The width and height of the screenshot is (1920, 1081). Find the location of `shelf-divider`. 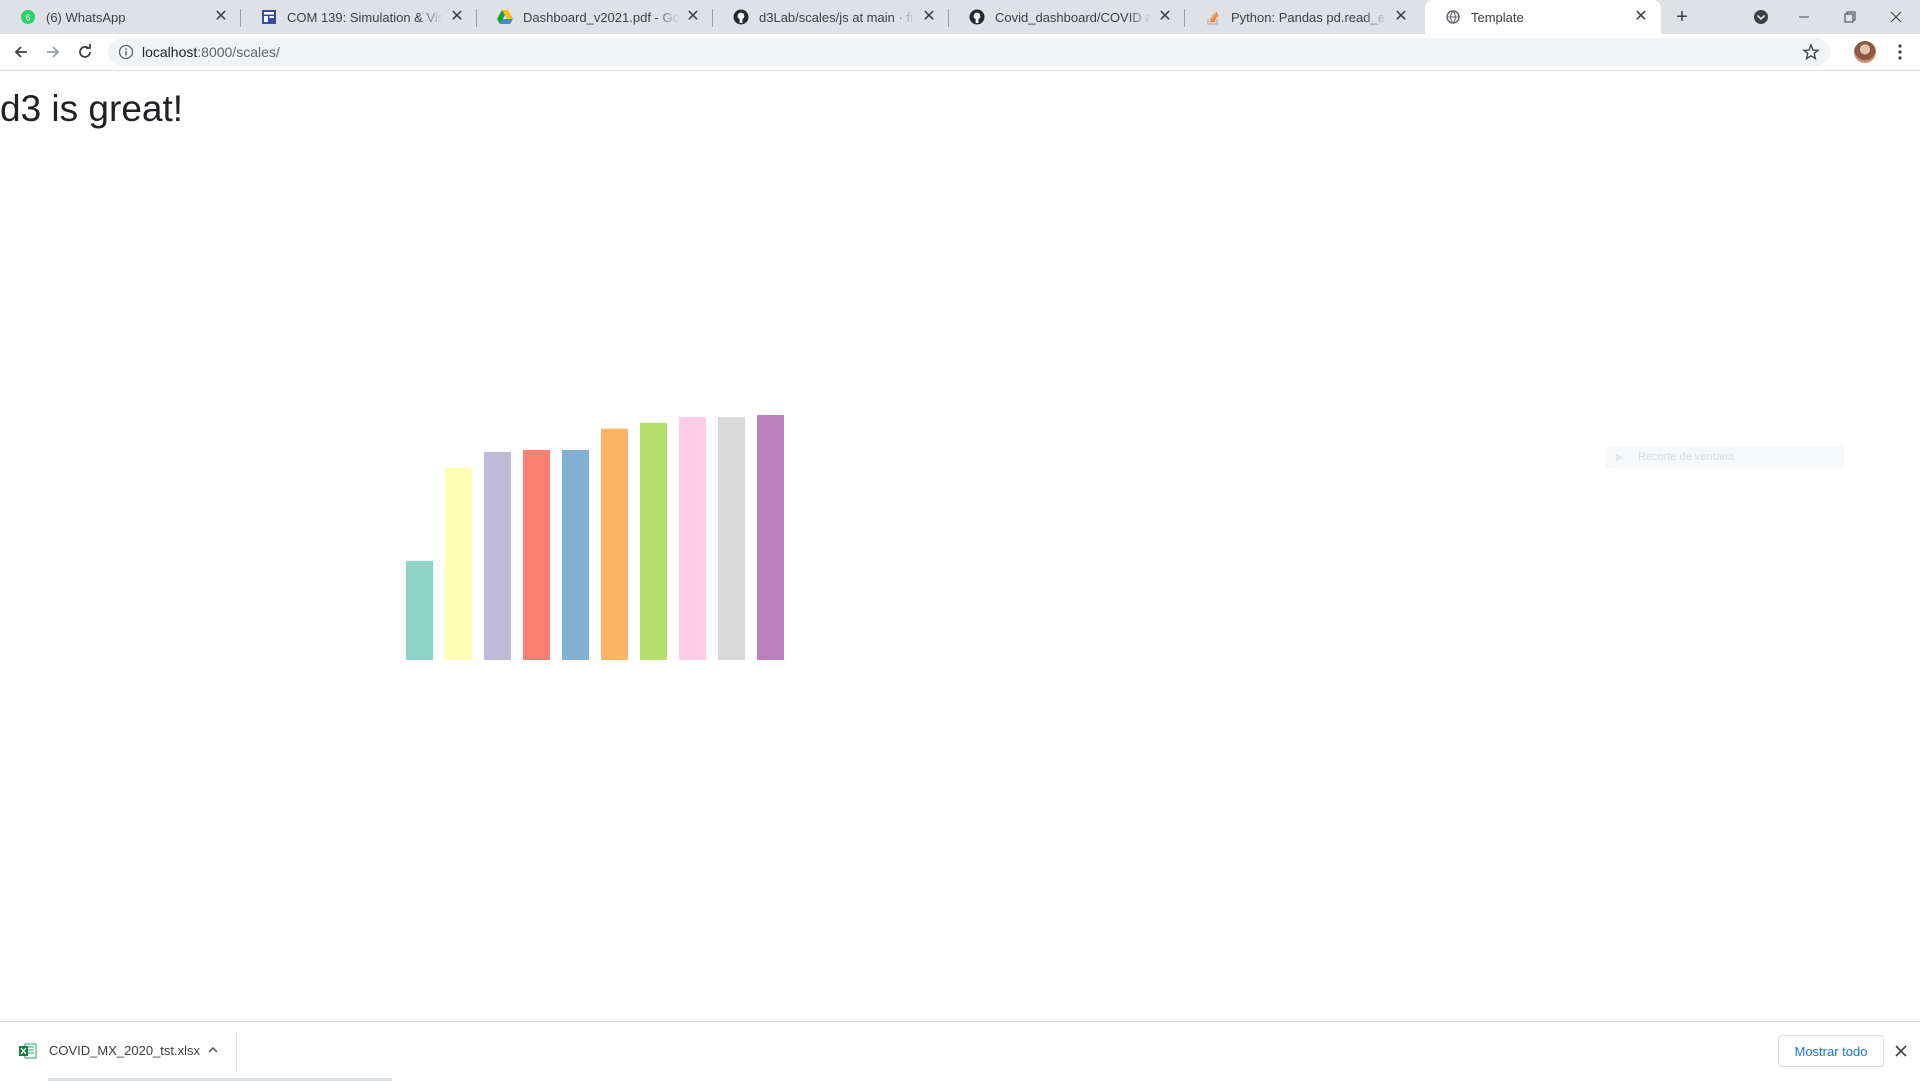

shelf-divider is located at coordinates (236, 1052).